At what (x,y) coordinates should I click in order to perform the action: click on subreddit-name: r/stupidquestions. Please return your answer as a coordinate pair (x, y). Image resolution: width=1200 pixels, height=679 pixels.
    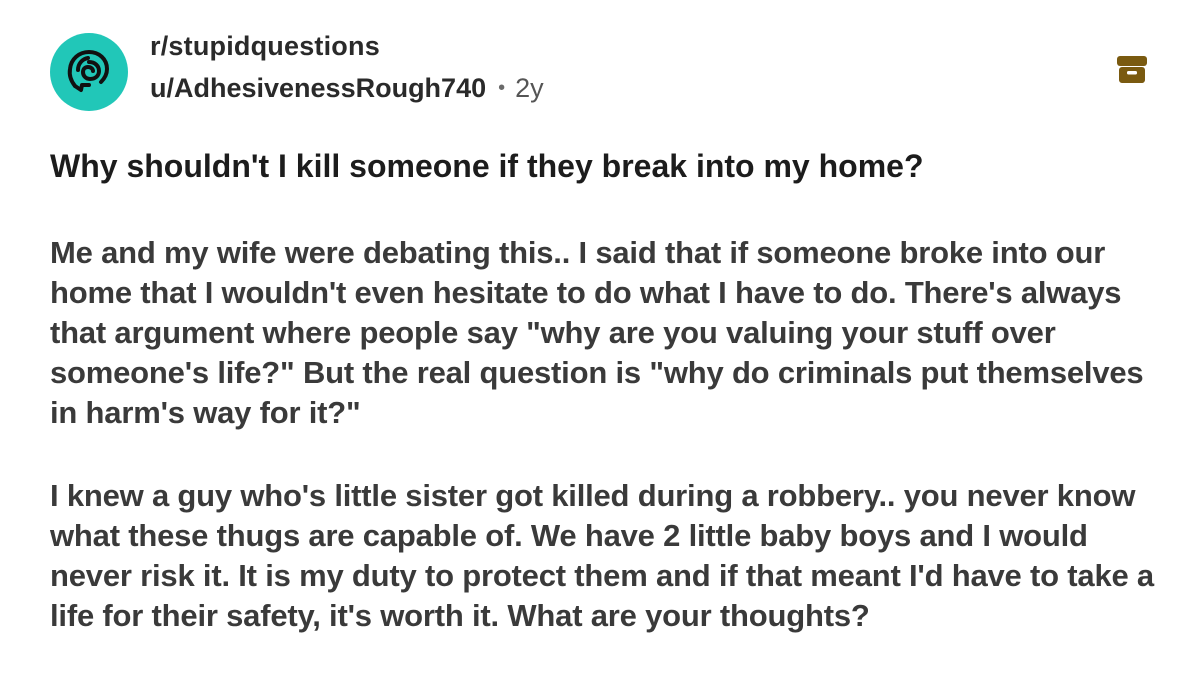
    Looking at the image, I should click on (347, 46).